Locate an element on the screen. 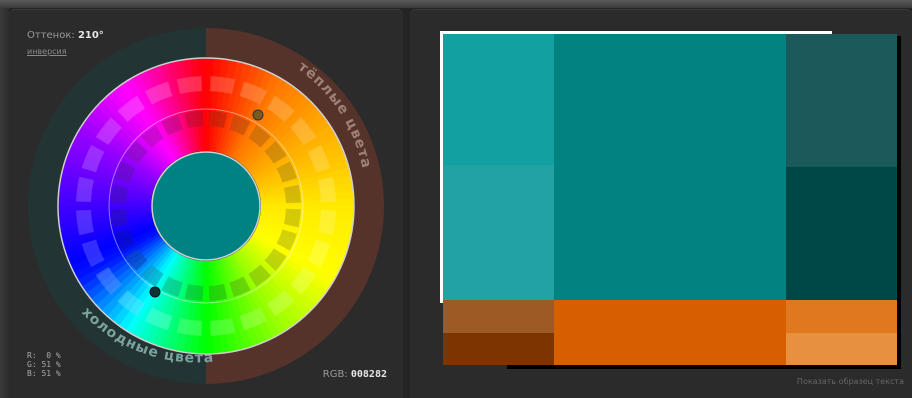 Image resolution: width=912 pixels, height=398 pixels. handle-complement is located at coordinates (155, 292).